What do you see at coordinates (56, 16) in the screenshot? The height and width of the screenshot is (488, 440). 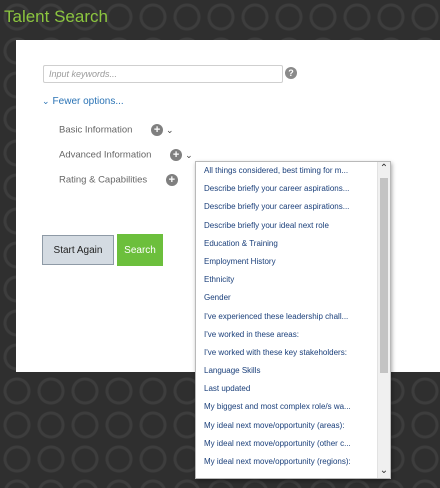 I see `page-title: Talent Search` at bounding box center [56, 16].